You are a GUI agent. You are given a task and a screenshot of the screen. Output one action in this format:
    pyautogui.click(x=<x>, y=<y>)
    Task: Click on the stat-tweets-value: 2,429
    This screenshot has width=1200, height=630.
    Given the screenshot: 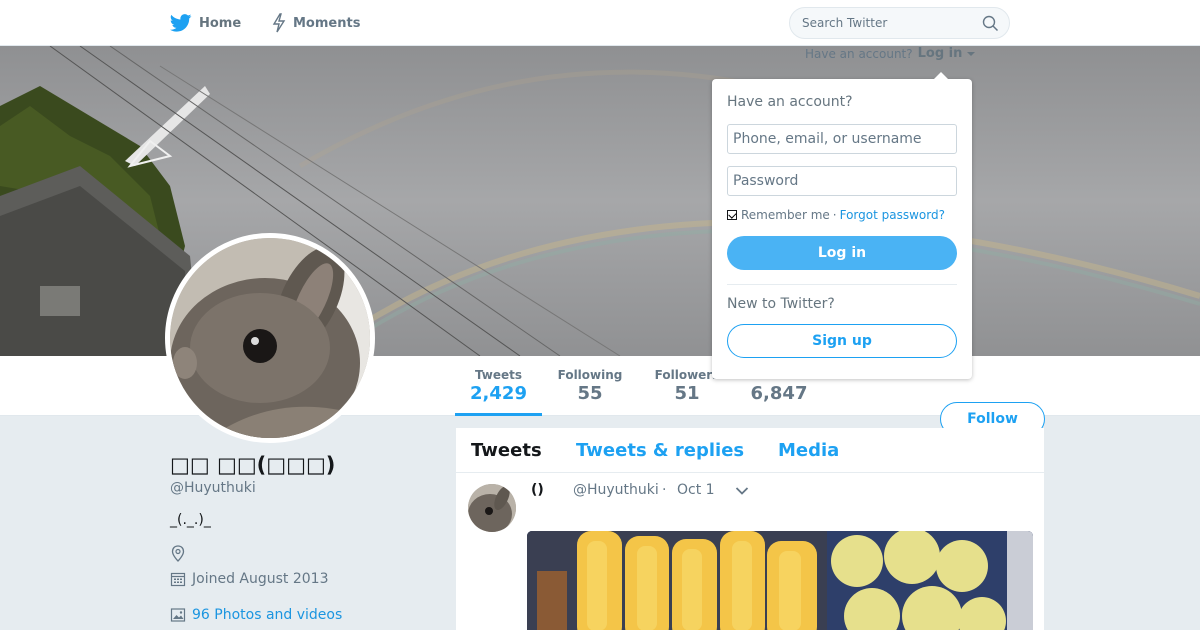 What is the action you would take?
    pyautogui.click(x=498, y=393)
    